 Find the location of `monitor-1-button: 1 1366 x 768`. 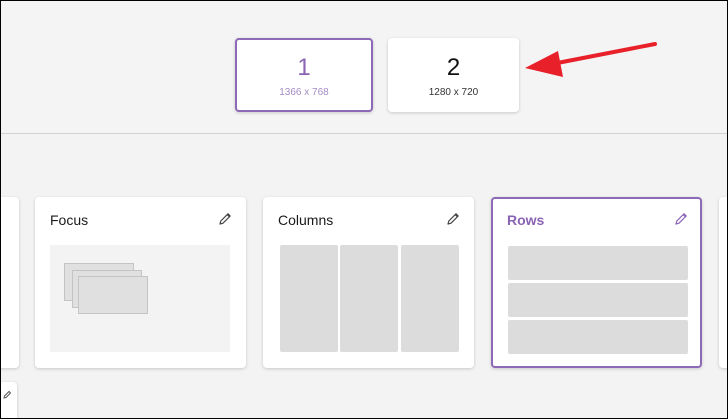

monitor-1-button: 1 1366 x 768 is located at coordinates (304, 75).